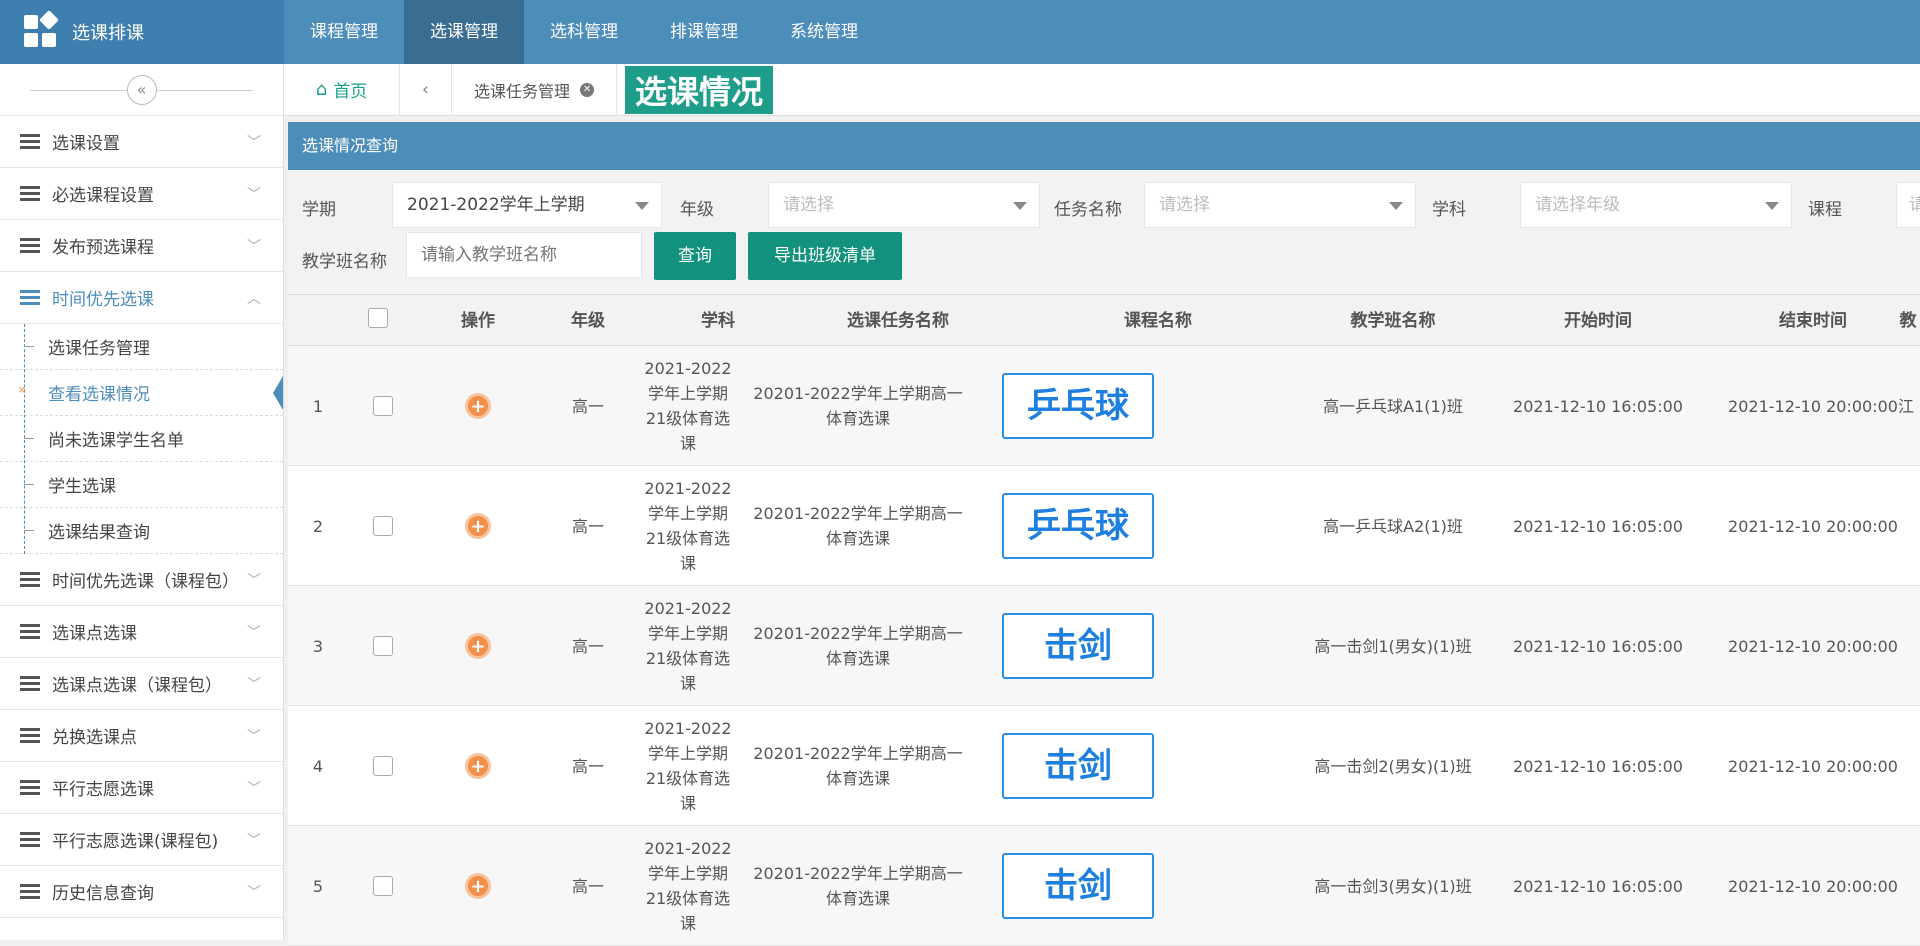  Describe the element at coordinates (824, 32) in the screenshot. I see `nav-system: 系统管理` at that location.